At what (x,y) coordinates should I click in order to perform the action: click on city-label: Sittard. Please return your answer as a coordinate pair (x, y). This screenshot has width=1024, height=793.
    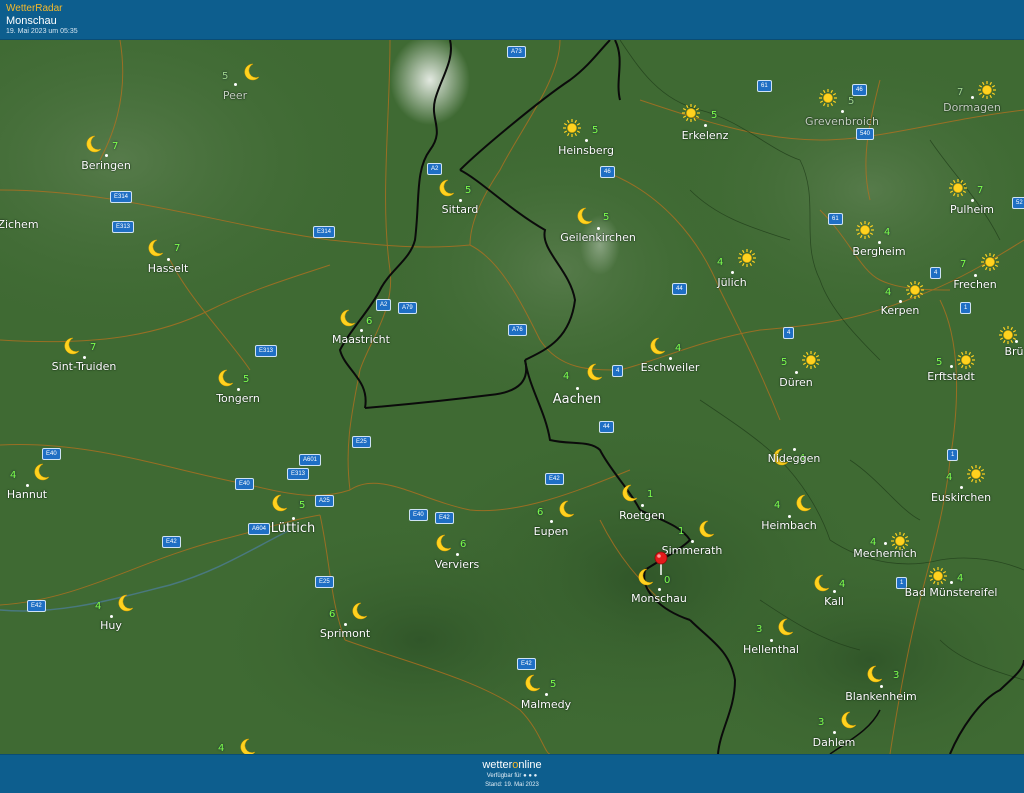
    Looking at the image, I should click on (460, 209).